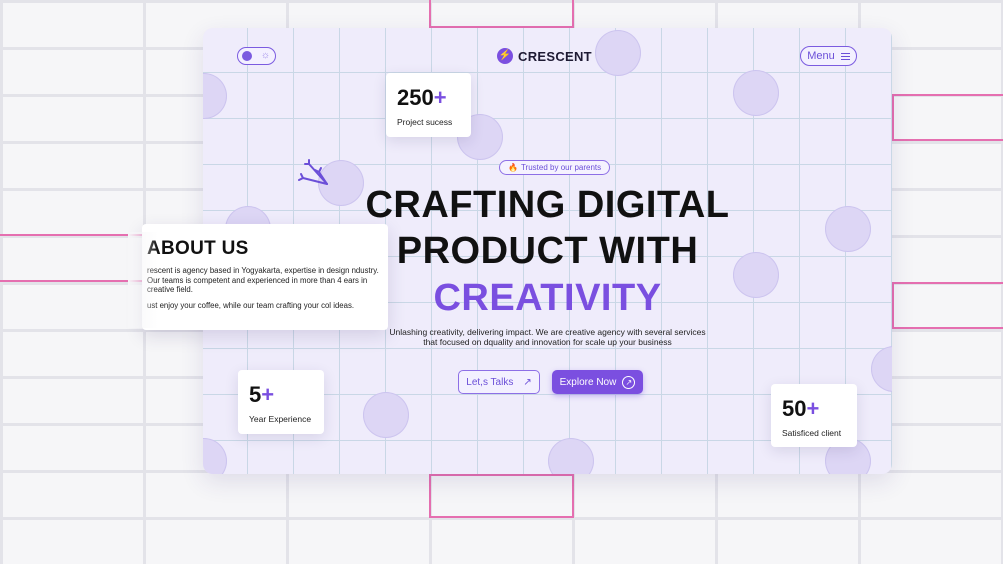 The image size is (1003, 564). I want to click on brand-name: CRESCENT, so click(555, 56).